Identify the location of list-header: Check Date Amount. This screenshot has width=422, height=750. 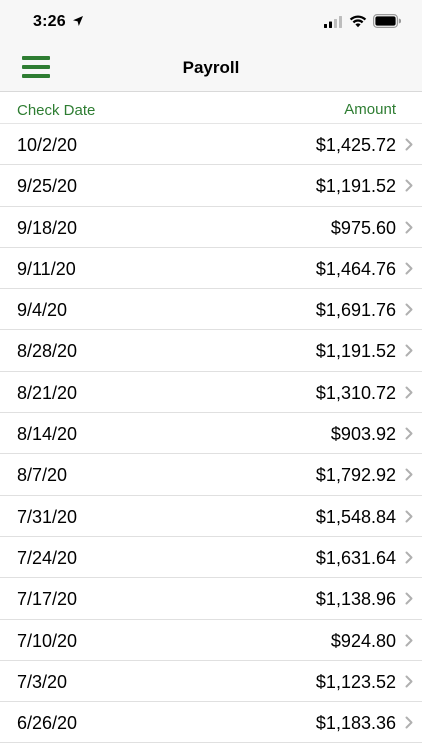
(211, 108).